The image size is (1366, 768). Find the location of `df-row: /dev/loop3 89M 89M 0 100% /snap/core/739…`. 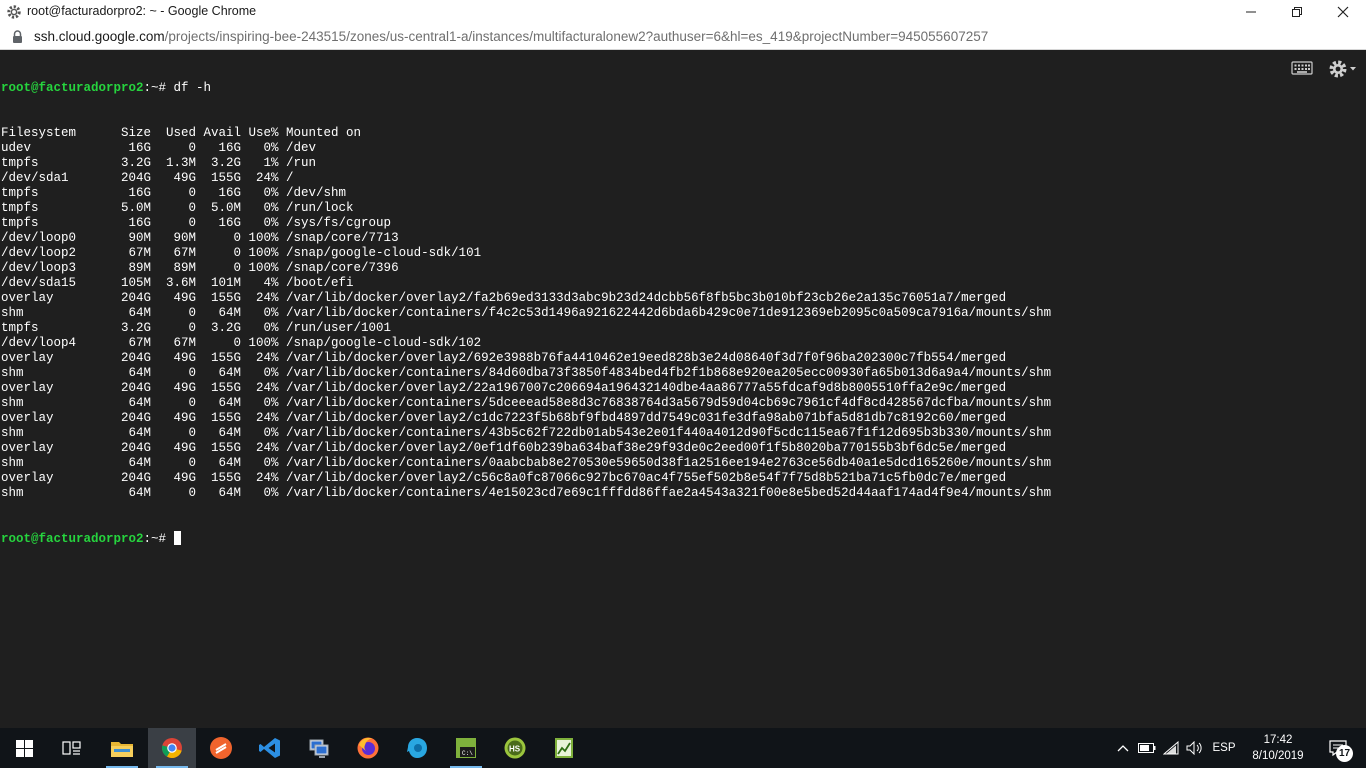

df-row: /dev/loop3 89M 89M 0 100% /snap/core/739… is located at coordinates (200, 268).